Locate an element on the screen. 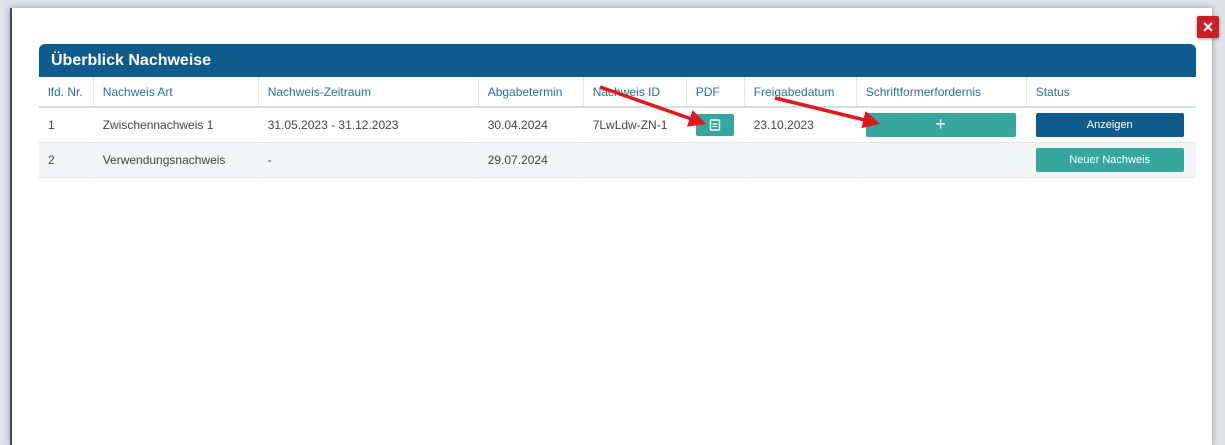  cell-zeitraum: - is located at coordinates (269, 159).